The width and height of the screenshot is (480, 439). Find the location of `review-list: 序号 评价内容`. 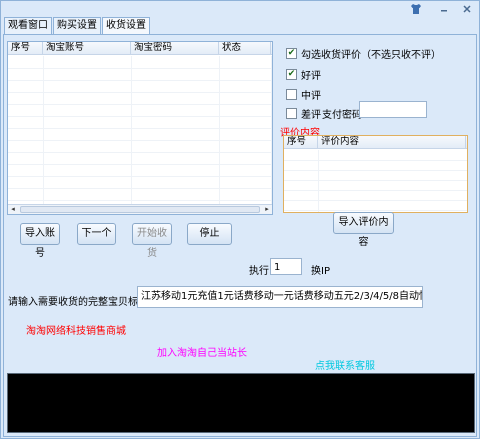

review-list: 序号 评价内容 is located at coordinates (375, 174).